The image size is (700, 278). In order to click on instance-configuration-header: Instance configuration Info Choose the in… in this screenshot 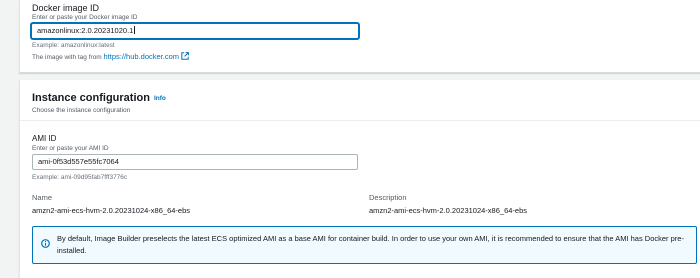, I will do `click(360, 100)`.